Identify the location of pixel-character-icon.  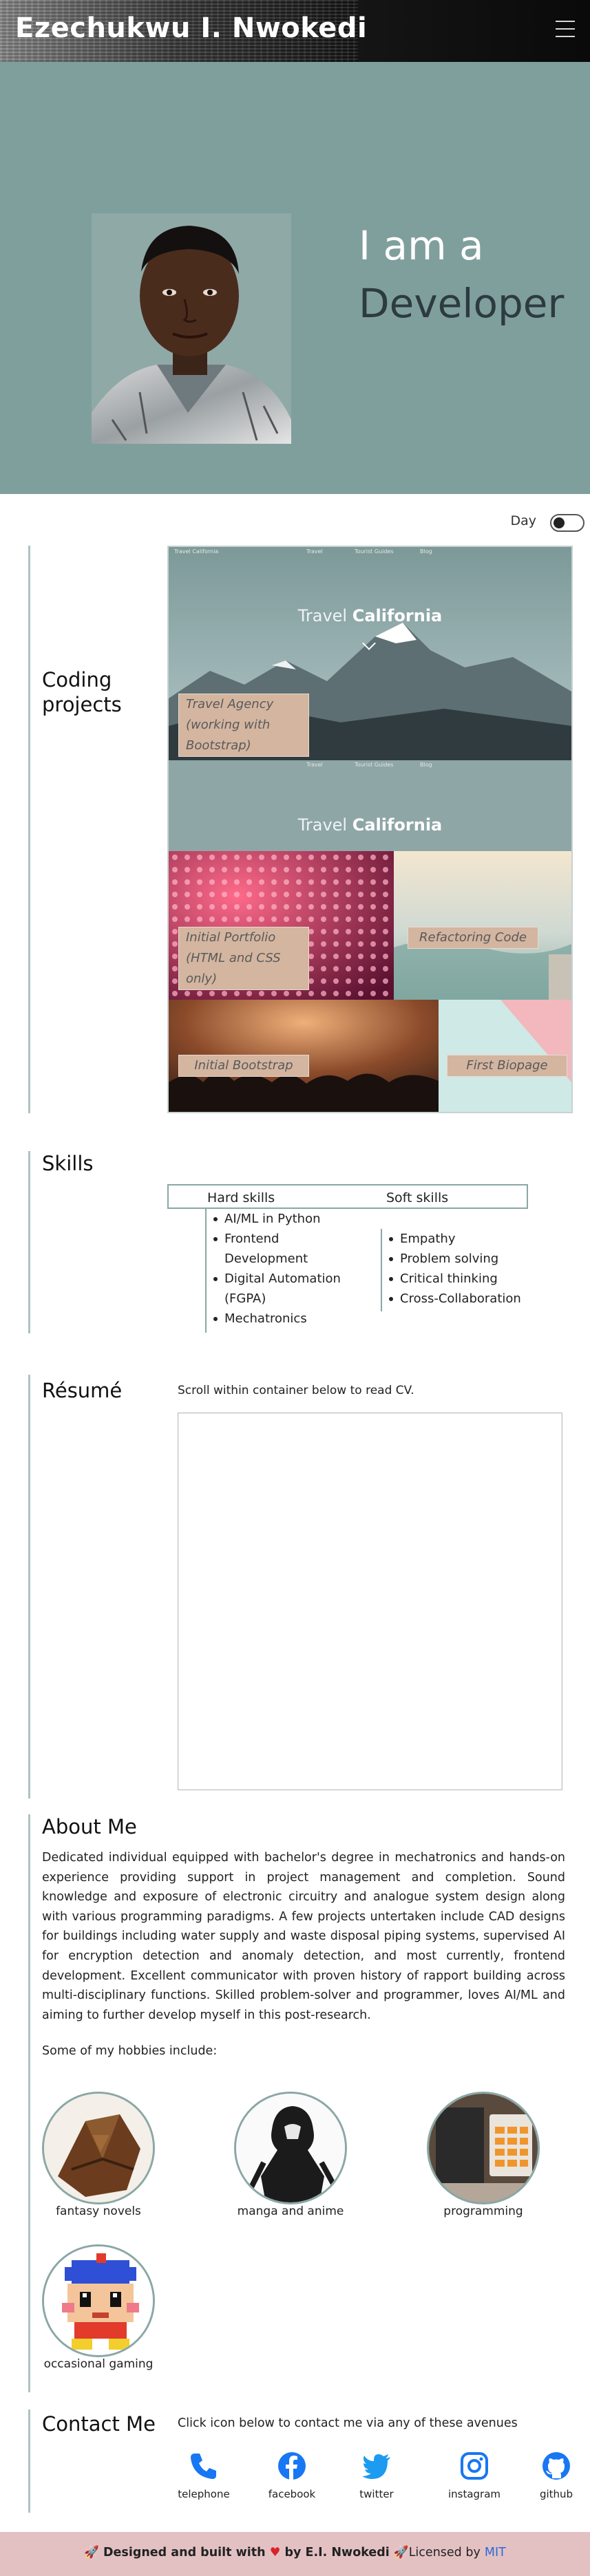
(99, 2300).